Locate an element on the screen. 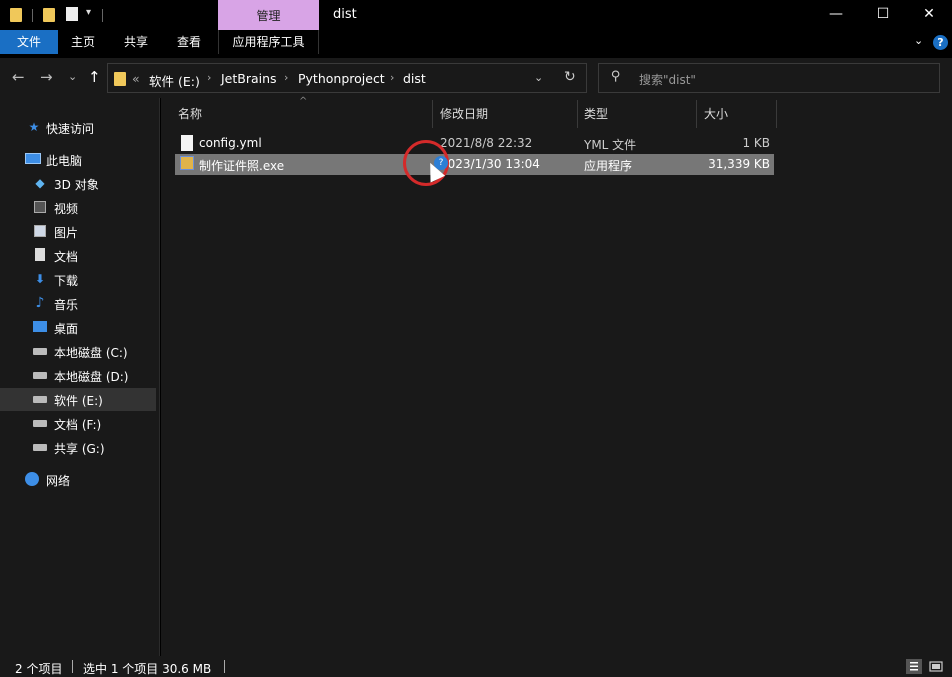  sidebar-item-this-pc: 此电脑 is located at coordinates (78, 159).